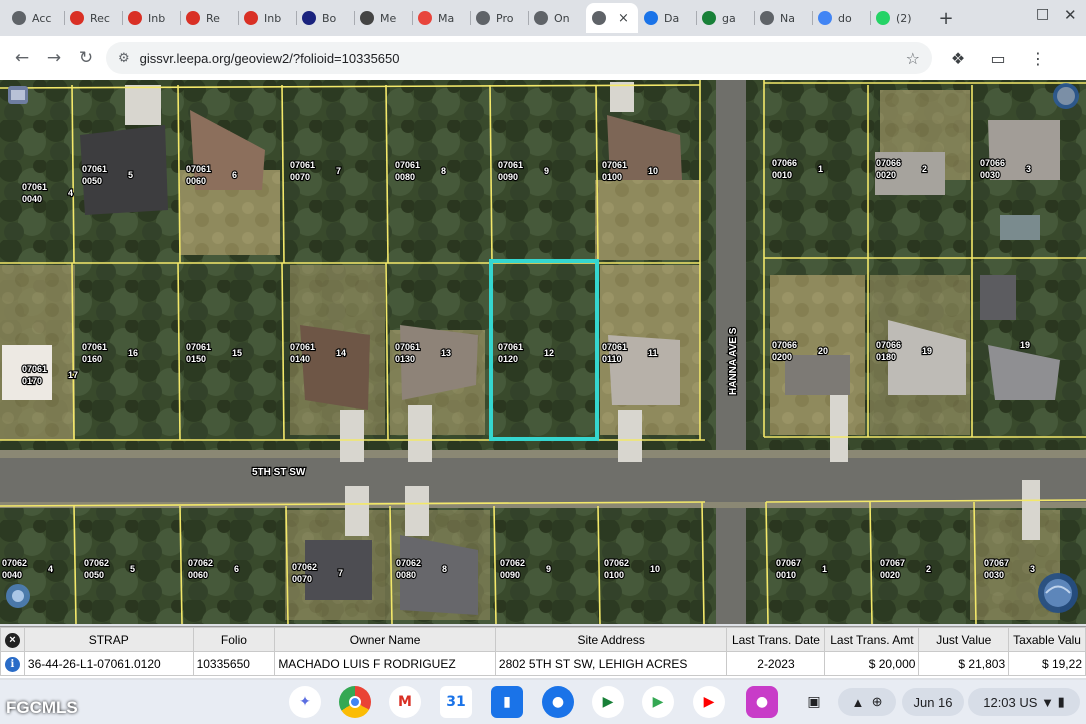  Describe the element at coordinates (1047, 639) in the screenshot. I see `col-header-taxable-value: Taxable Valu` at that location.